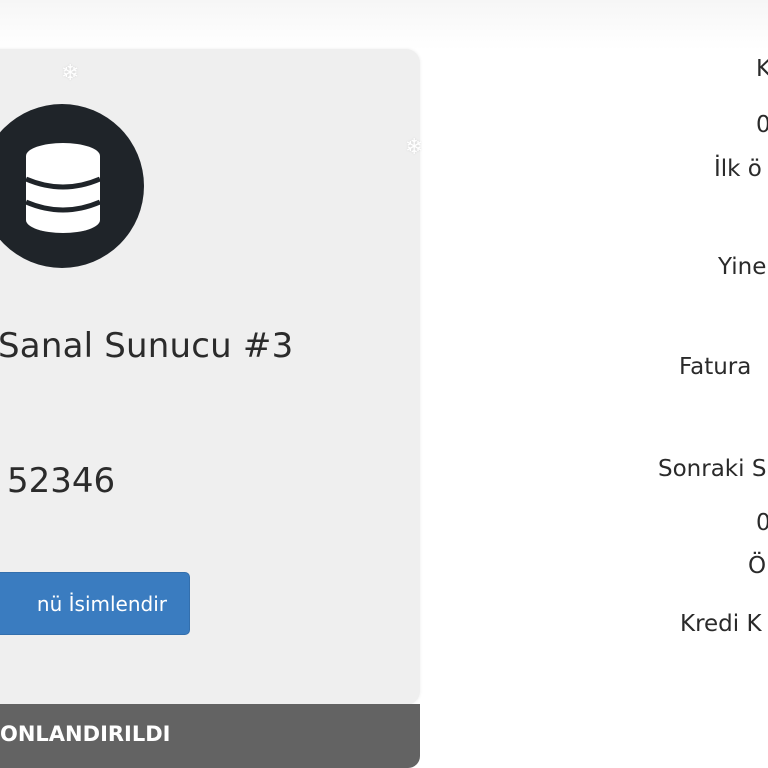 The image size is (768, 768). What do you see at coordinates (721, 624) in the screenshot?
I see `info-row: Kredi K` at bounding box center [721, 624].